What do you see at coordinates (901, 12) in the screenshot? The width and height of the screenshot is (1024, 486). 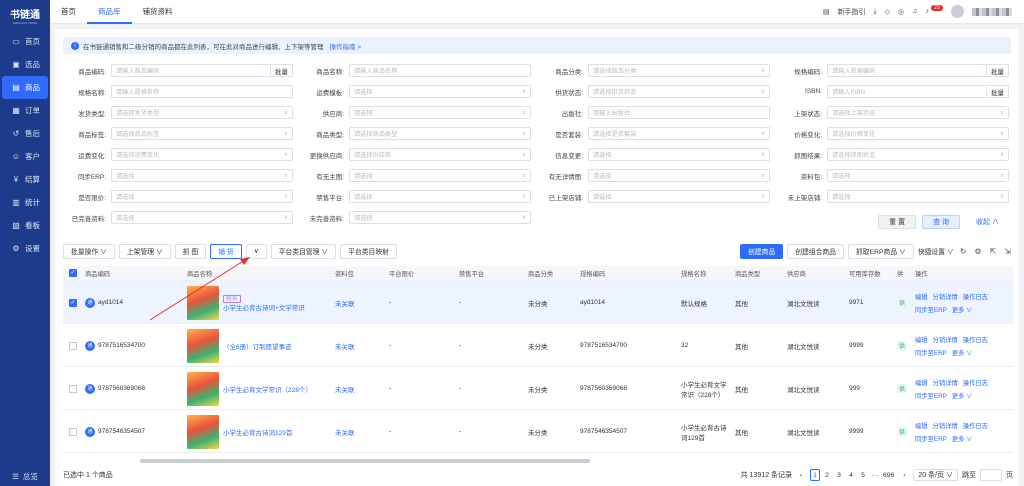 I see `headset-icon: ◎` at bounding box center [901, 12].